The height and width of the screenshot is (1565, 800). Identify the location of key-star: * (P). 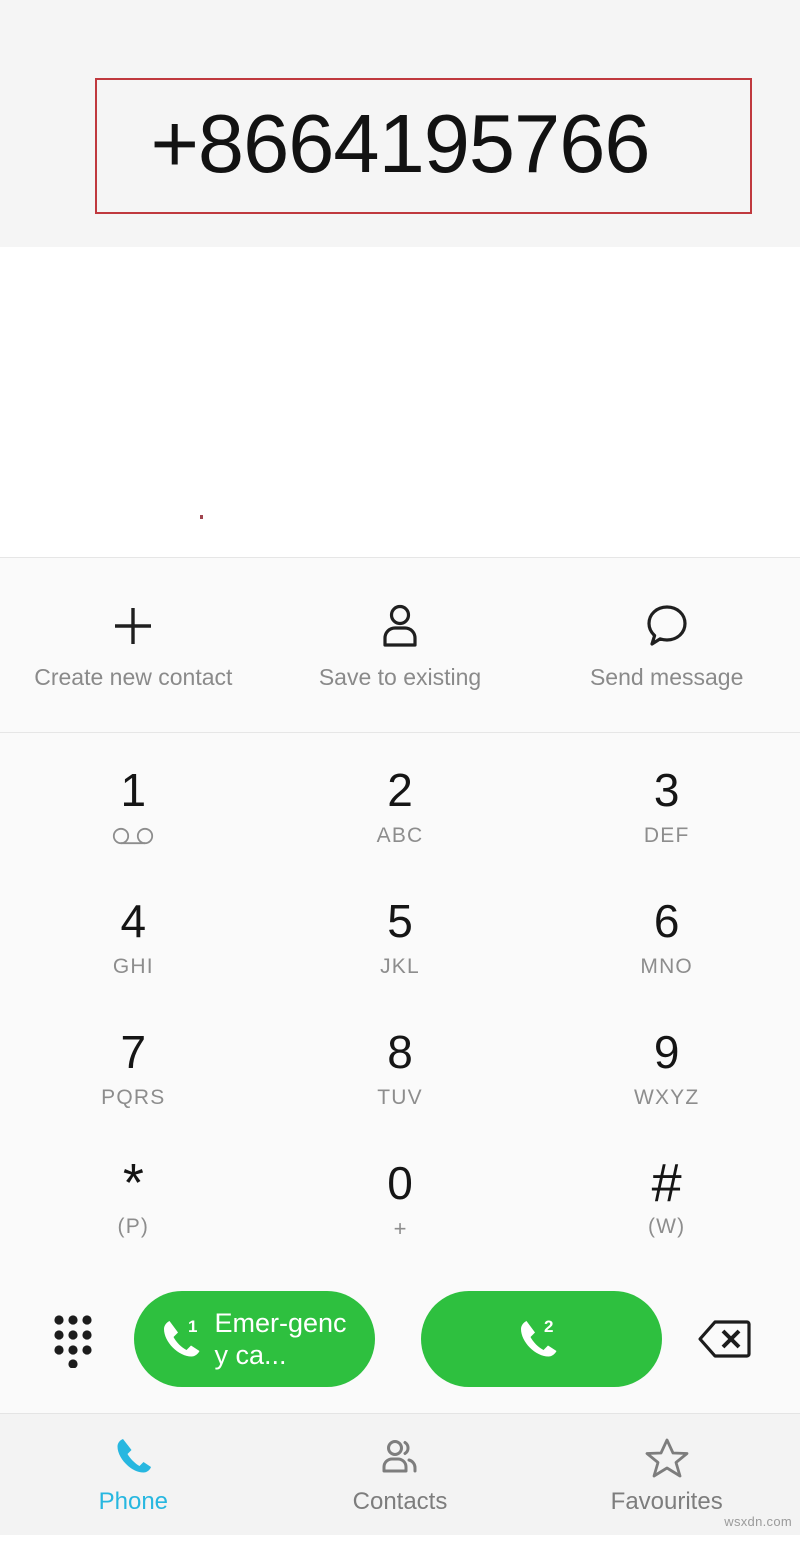
(133, 1199).